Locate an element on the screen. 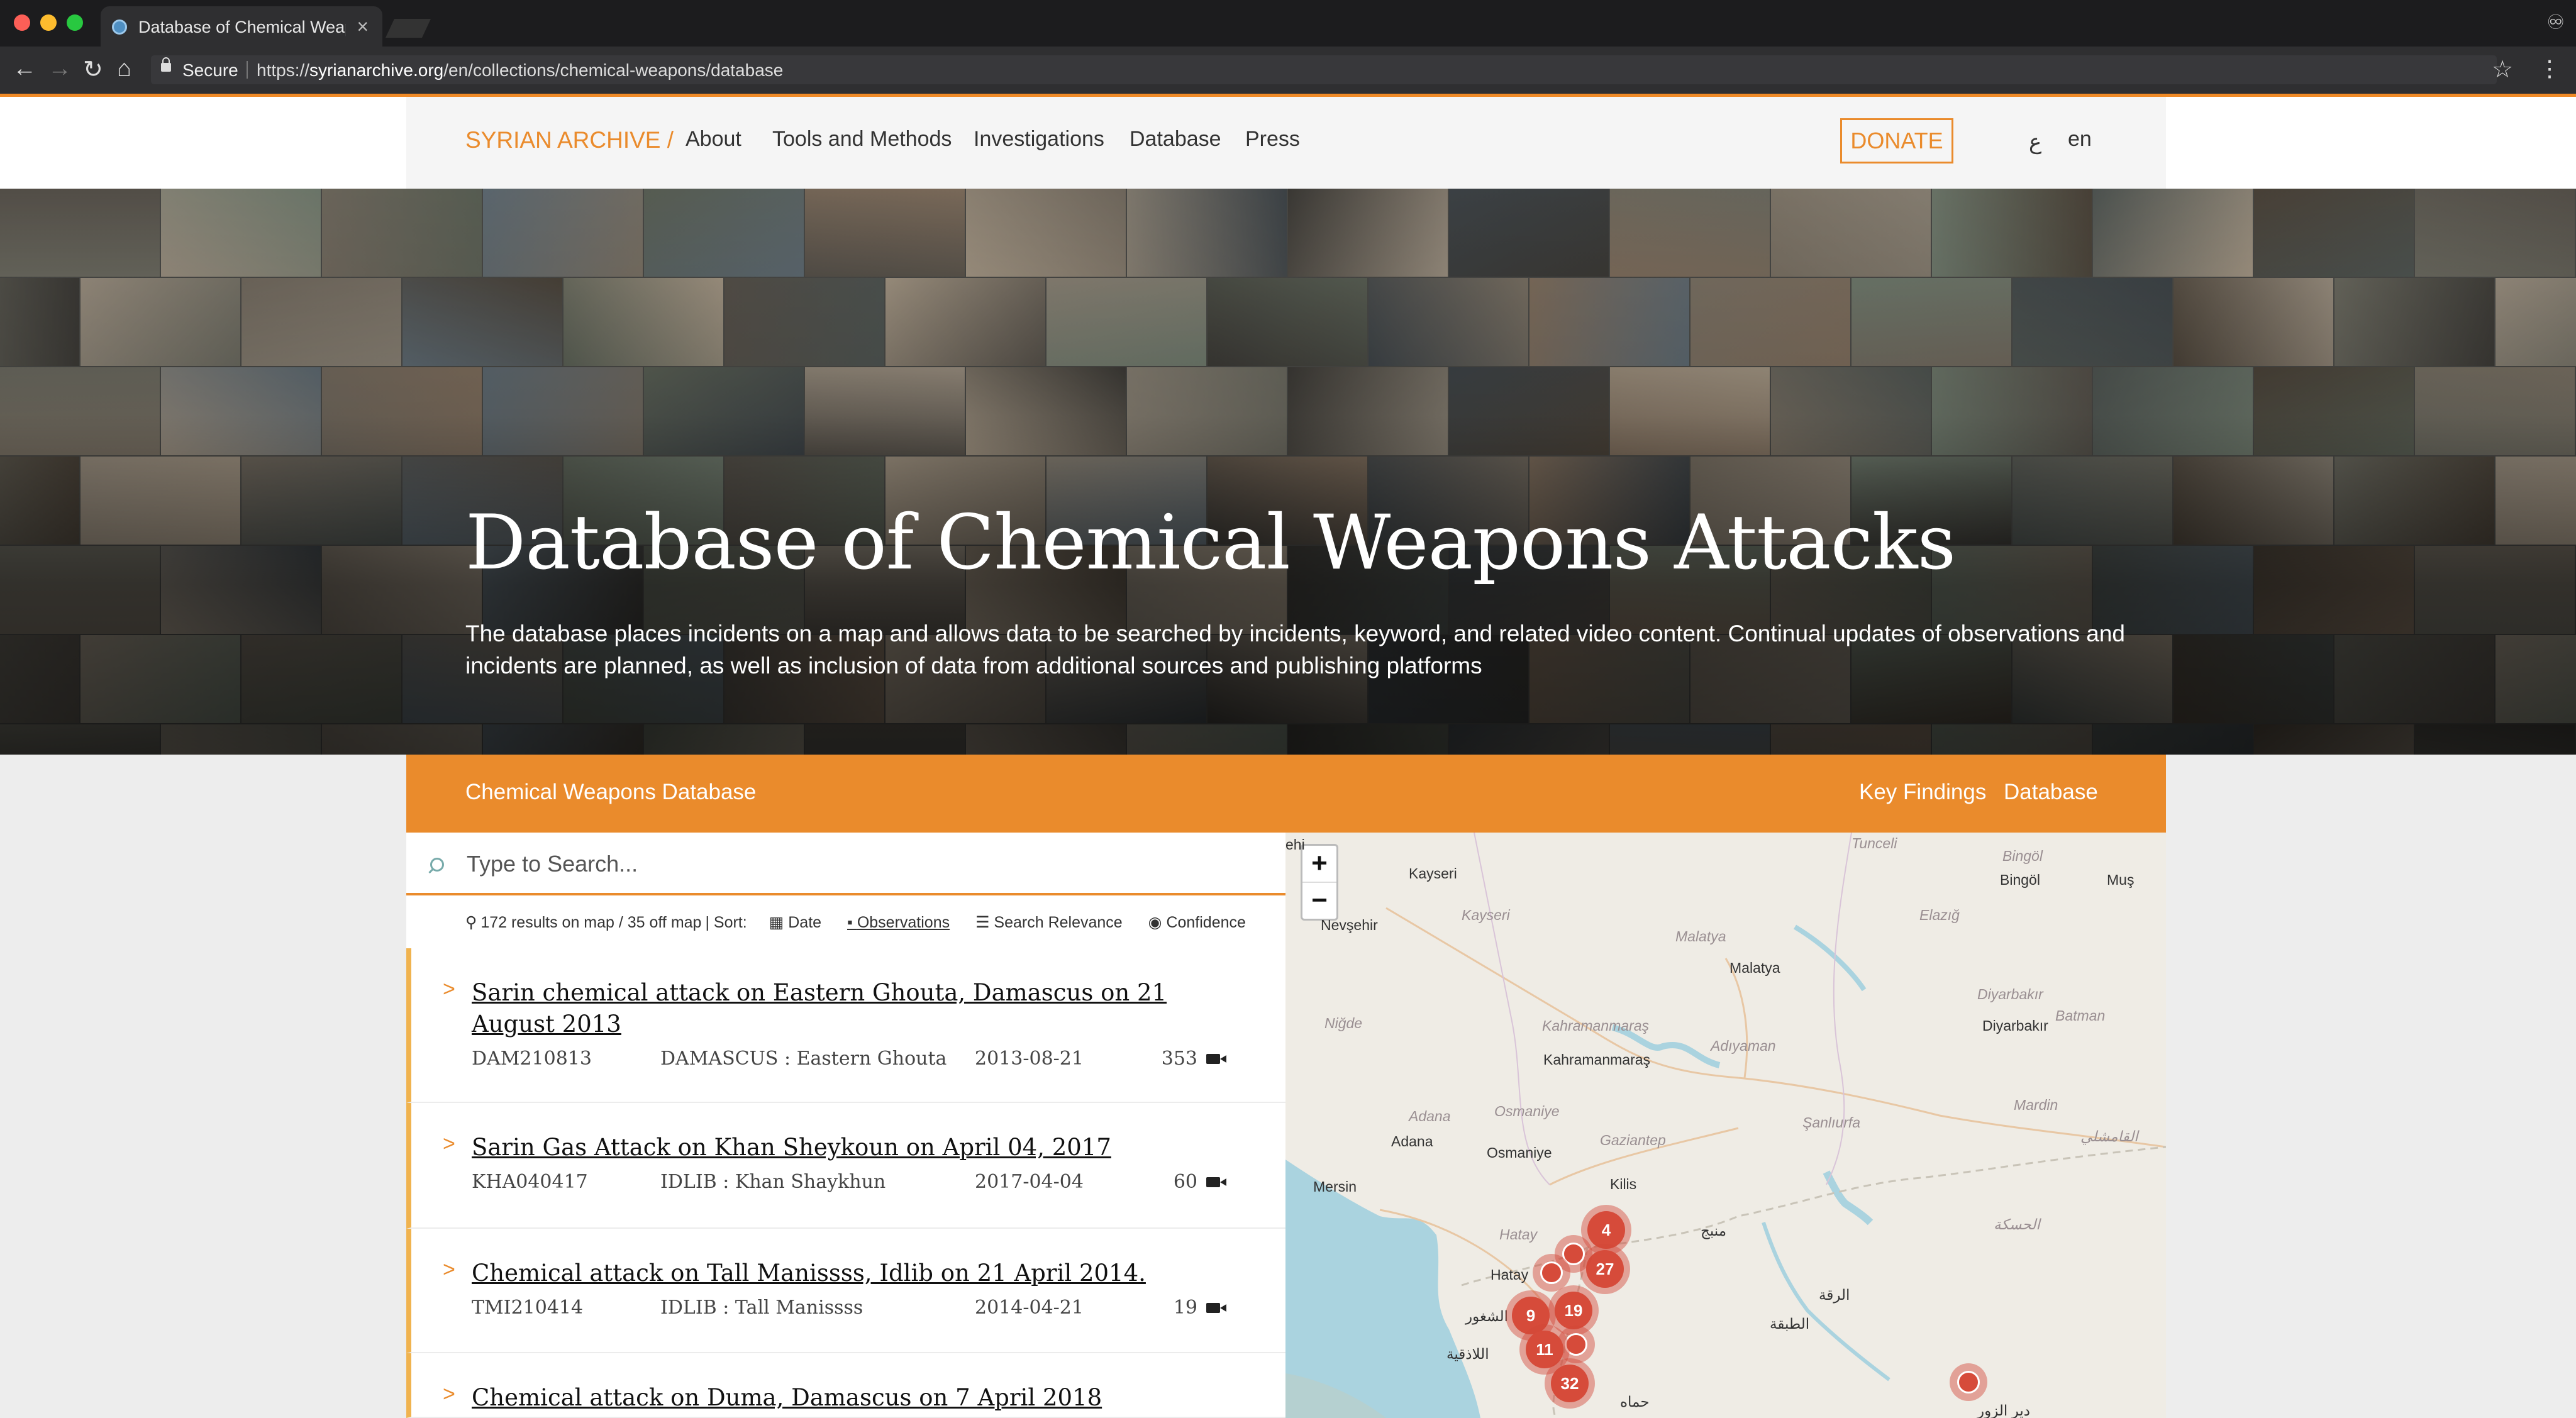  new-tab-button is located at coordinates (408, 28).